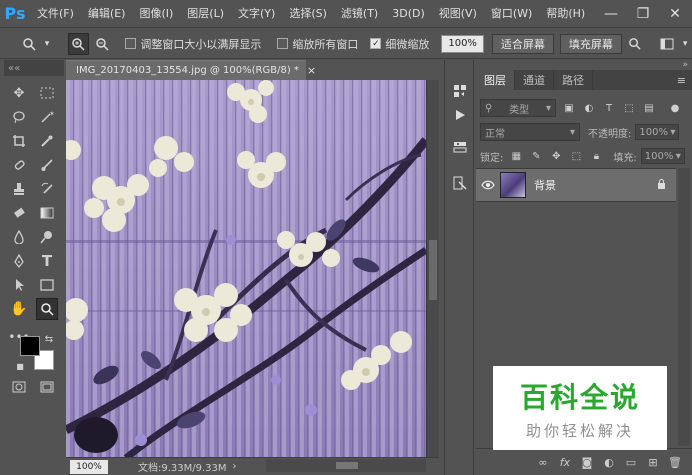  What do you see at coordinates (573, 80) in the screenshot?
I see `tab-paths: 路径` at bounding box center [573, 80].